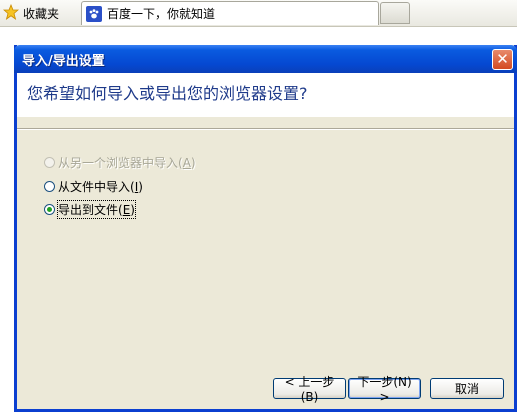 Image resolution: width=517 pixels, height=412 pixels. I want to click on browser-tab-baidu: 百度一下，你就知道, so click(230, 13).